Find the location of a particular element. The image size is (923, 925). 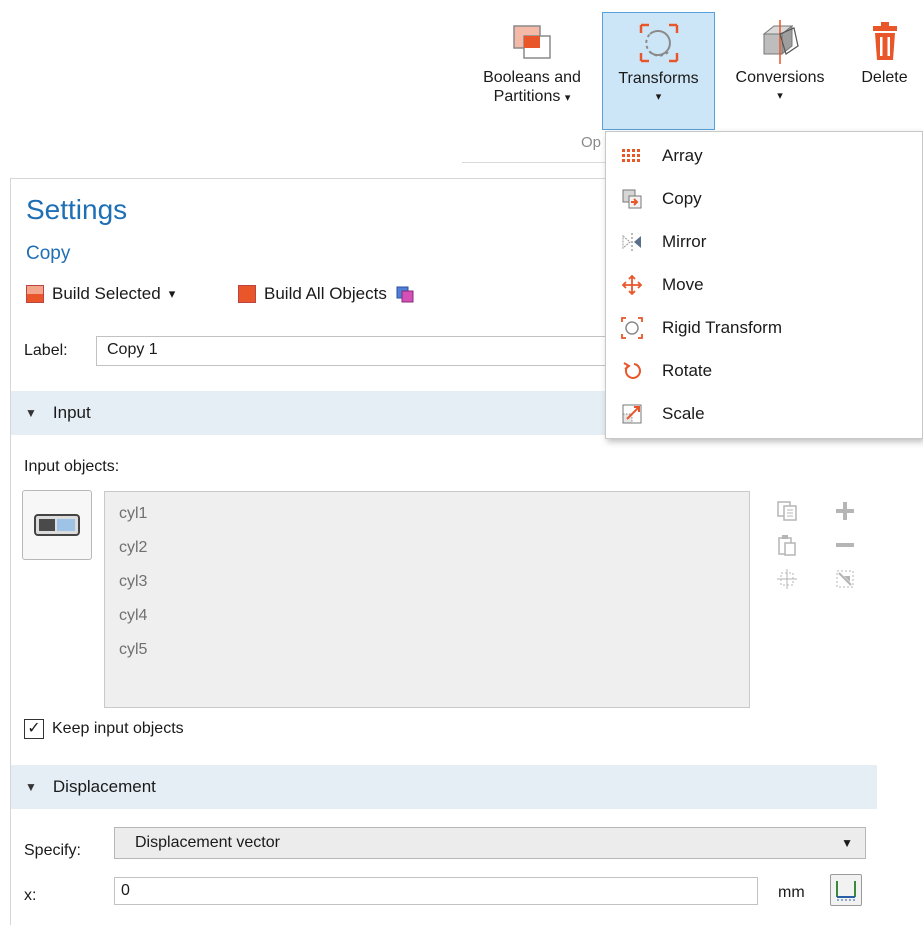

zoom-selected-icon is located at coordinates (787, 579).